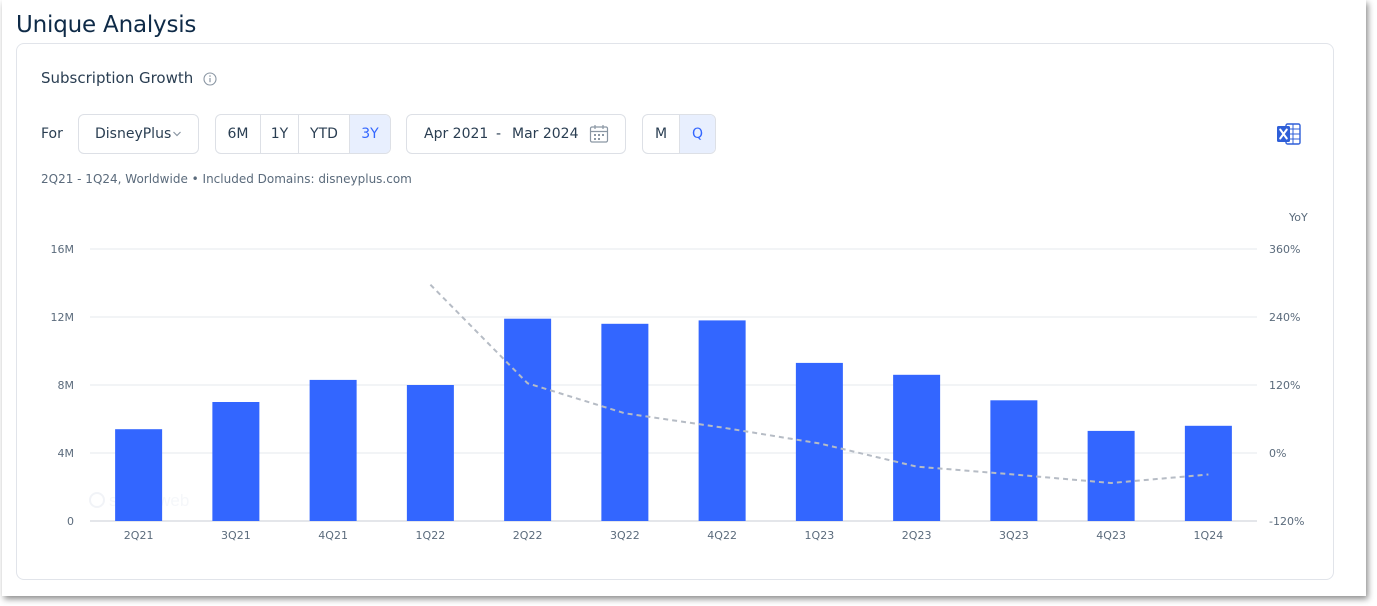 The width and height of the screenshot is (1377, 606). I want to click on x-tick-label: 2Q22, so click(528, 535).